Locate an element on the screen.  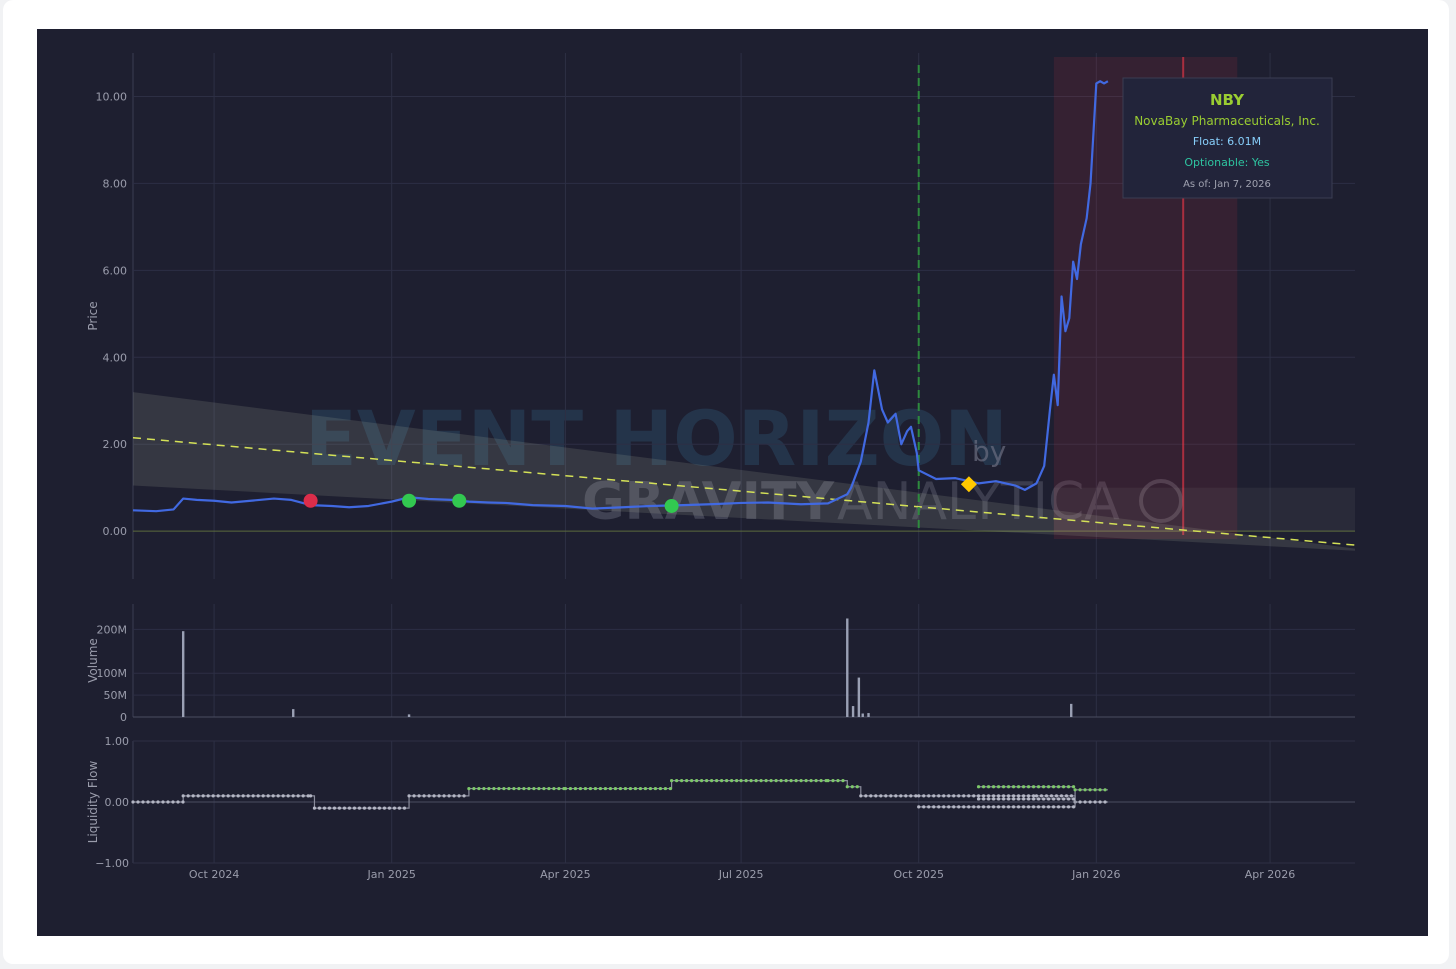
volume-panel is located at coordinates (627, 667).